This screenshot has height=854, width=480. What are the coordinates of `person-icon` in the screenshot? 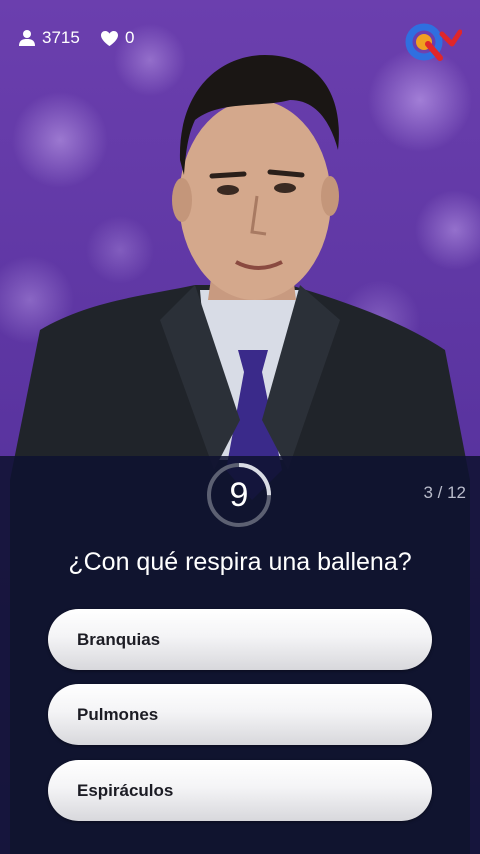 It's located at (27, 38).